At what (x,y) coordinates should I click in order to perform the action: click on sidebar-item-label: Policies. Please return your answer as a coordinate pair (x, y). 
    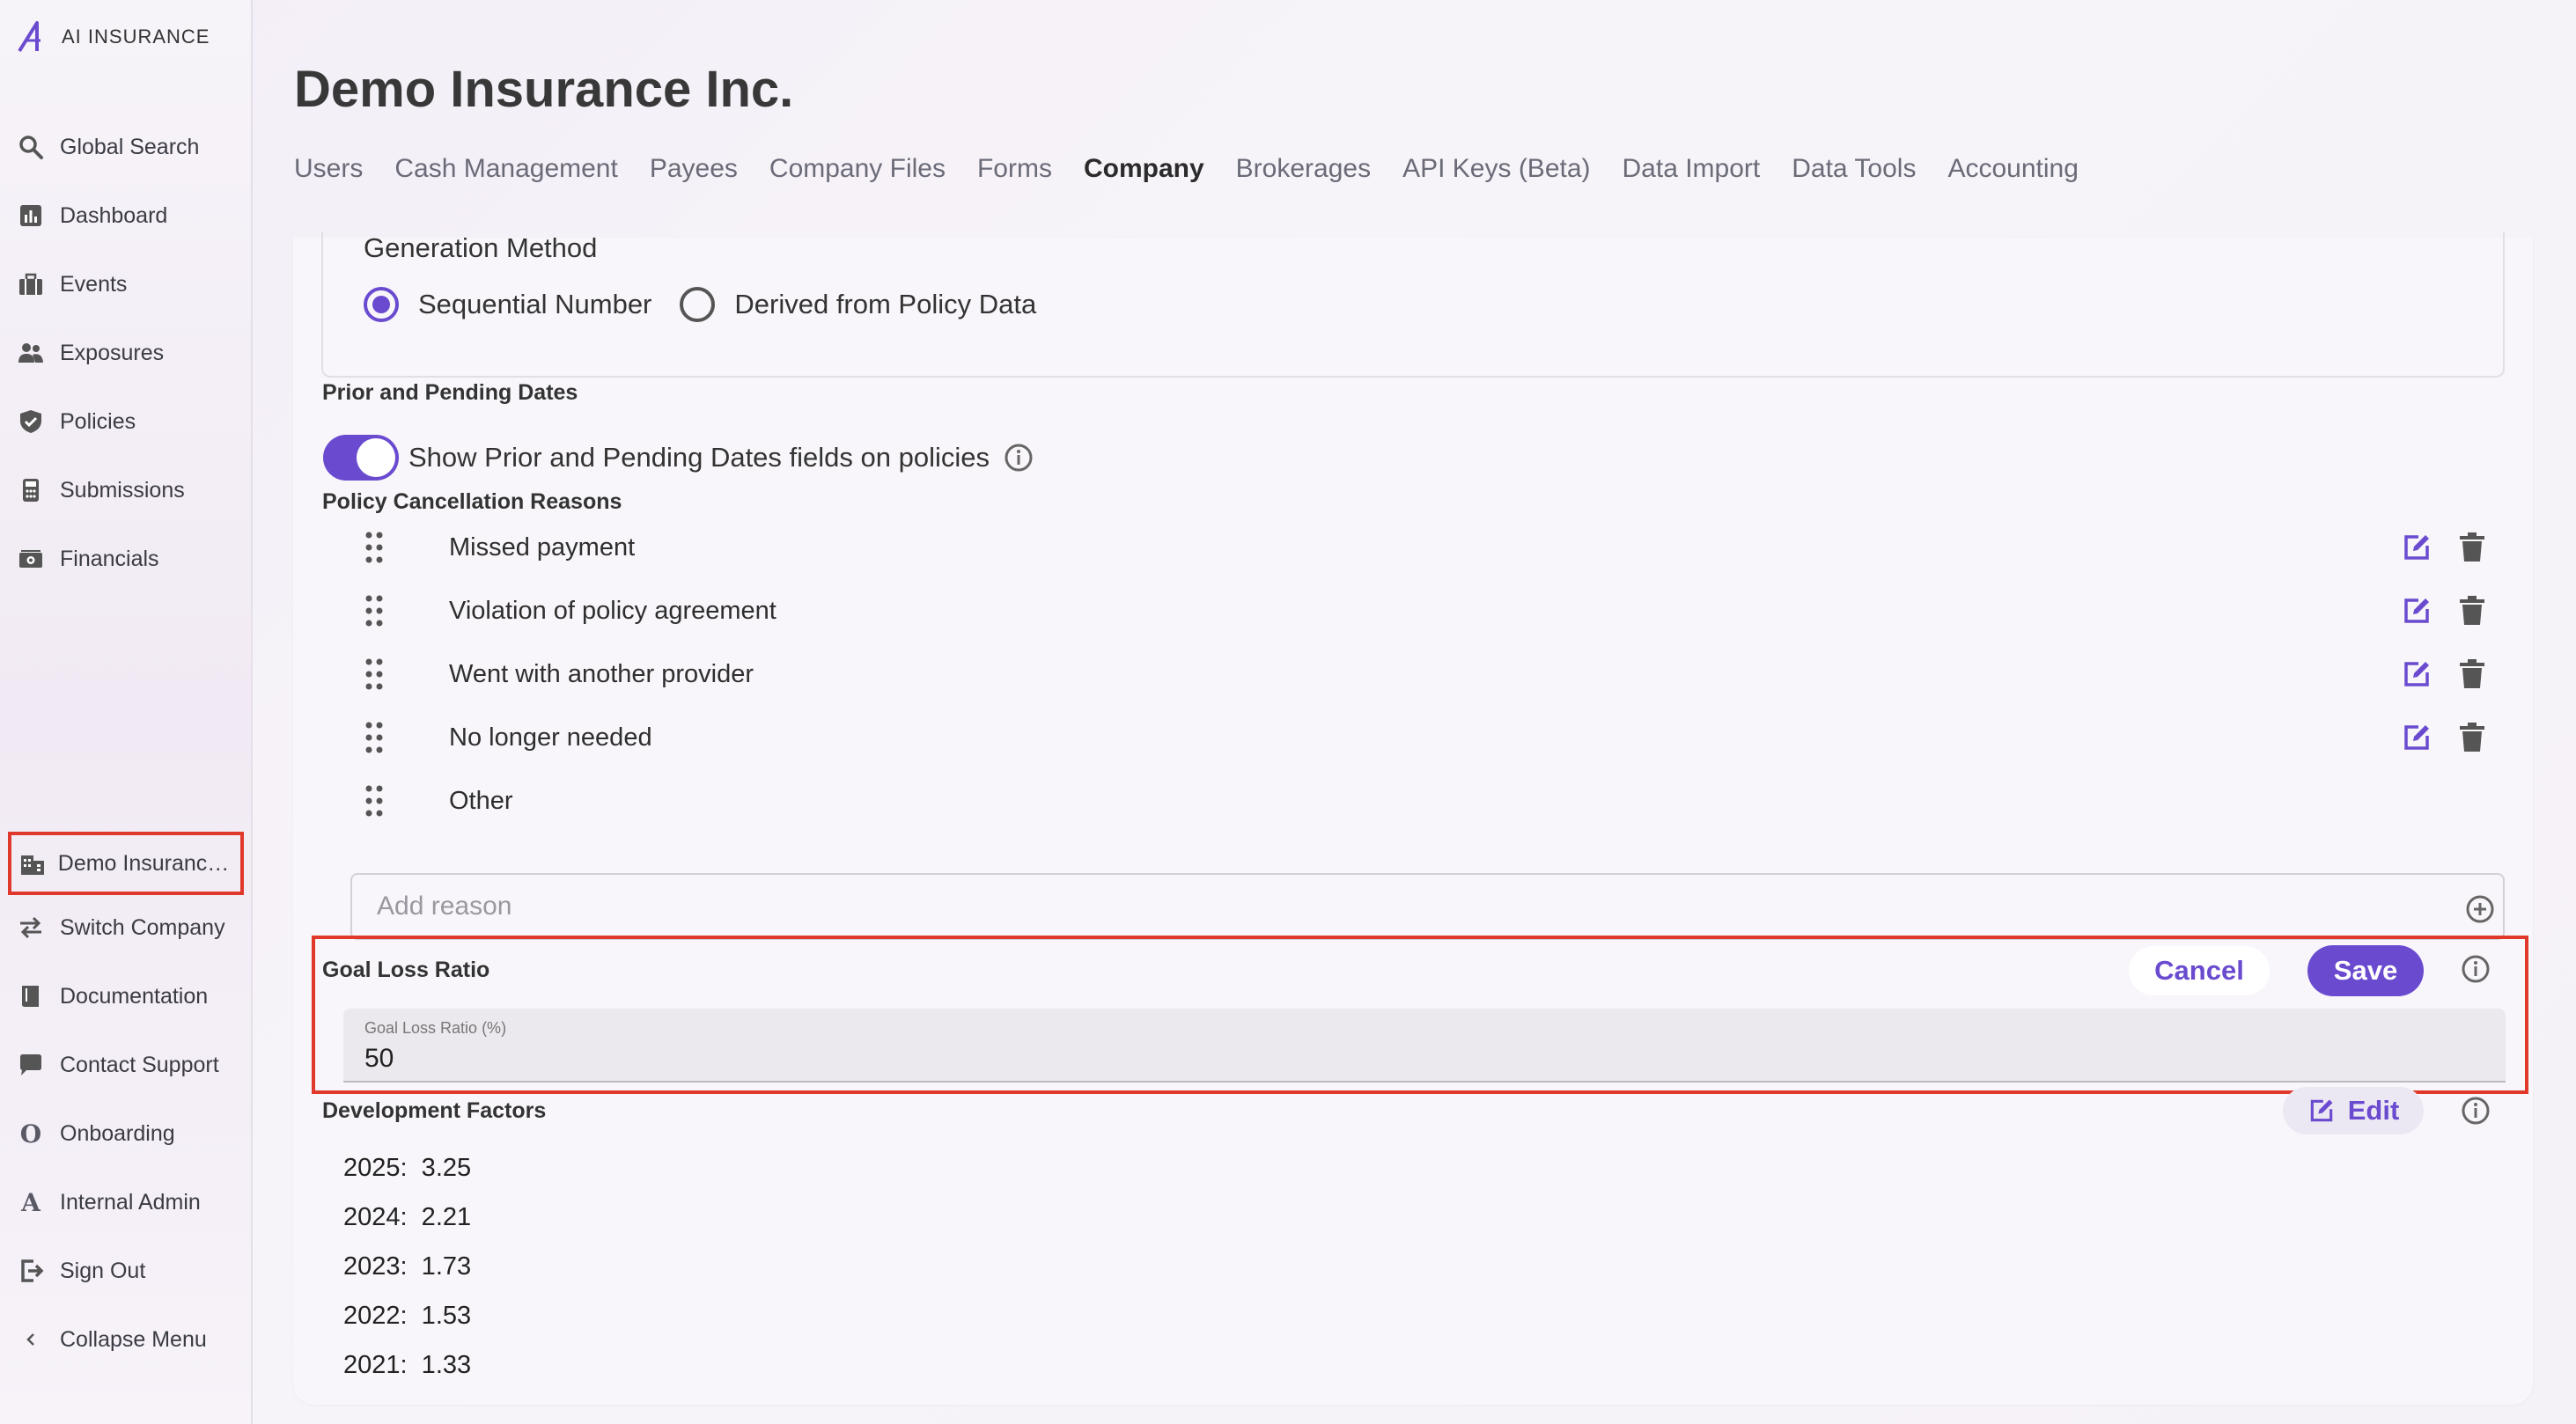
    Looking at the image, I should click on (98, 421).